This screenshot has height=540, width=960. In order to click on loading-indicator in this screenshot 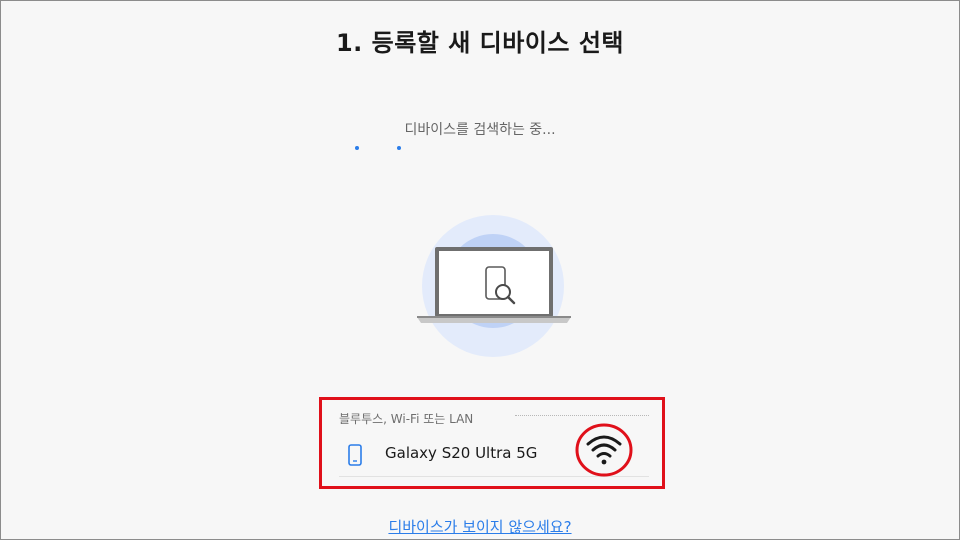, I will do `click(383, 149)`.